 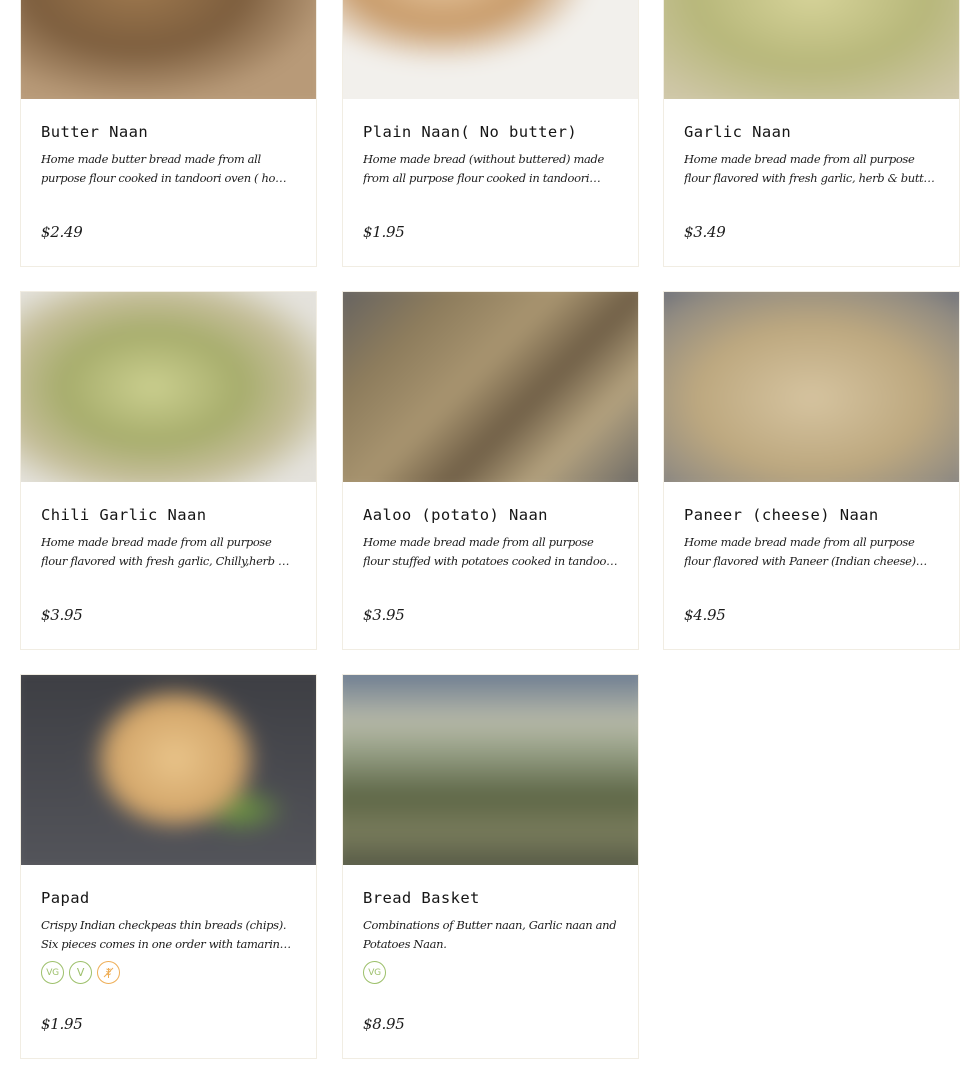 I want to click on menu-item-title: Plain Naan( No butter), so click(x=470, y=132).